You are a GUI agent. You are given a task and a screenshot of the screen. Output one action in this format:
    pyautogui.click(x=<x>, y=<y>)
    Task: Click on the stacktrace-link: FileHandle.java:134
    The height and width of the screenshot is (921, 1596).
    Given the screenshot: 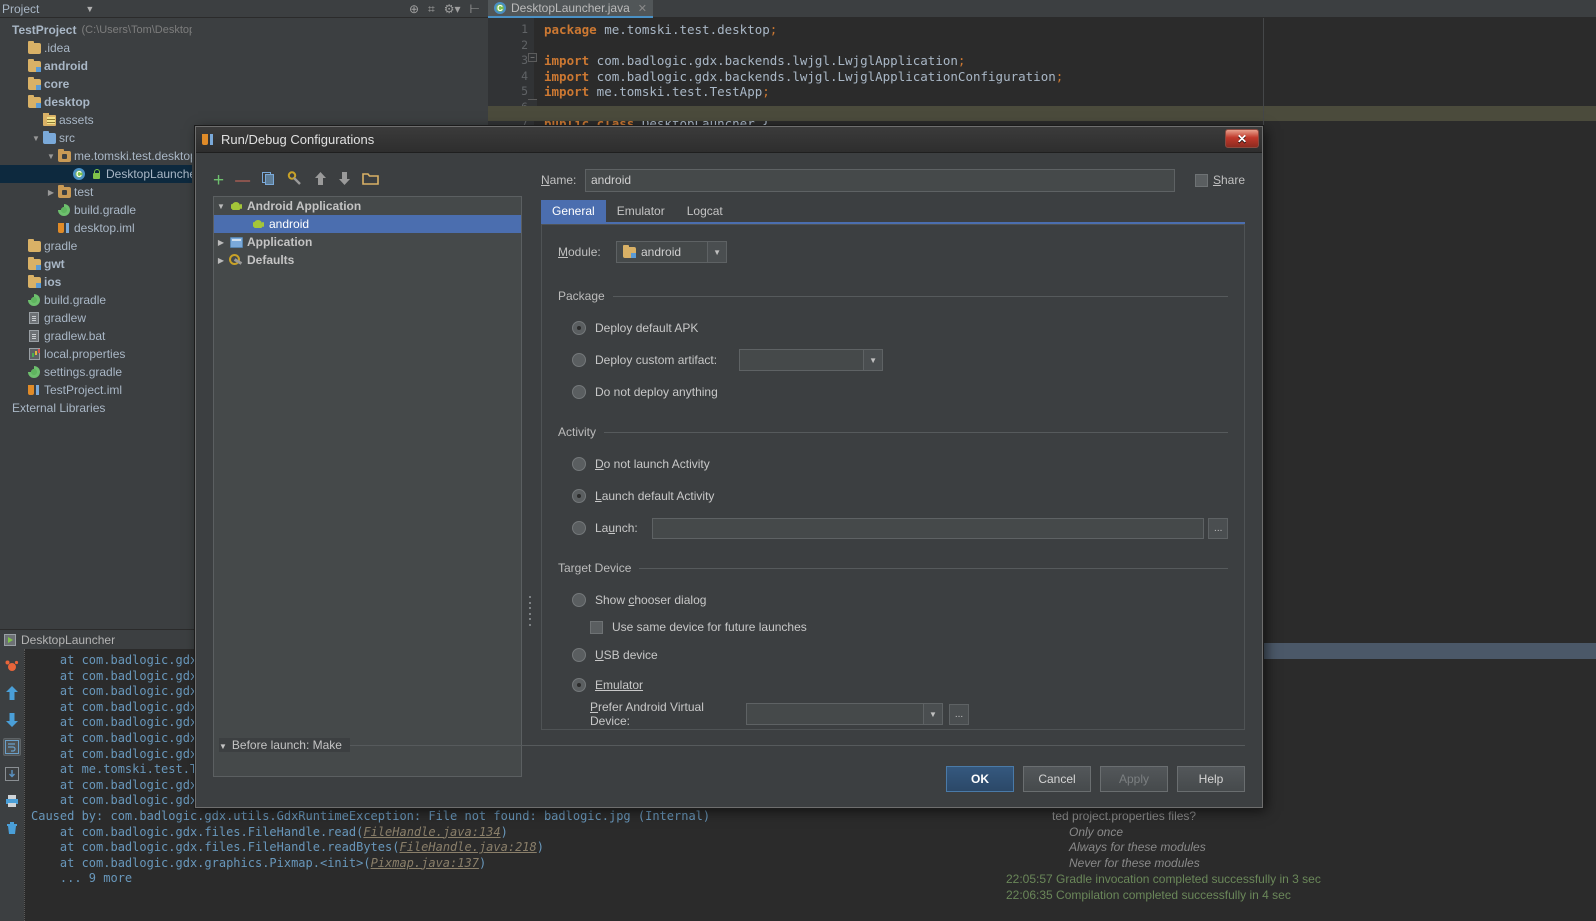 What is the action you would take?
    pyautogui.click(x=431, y=832)
    